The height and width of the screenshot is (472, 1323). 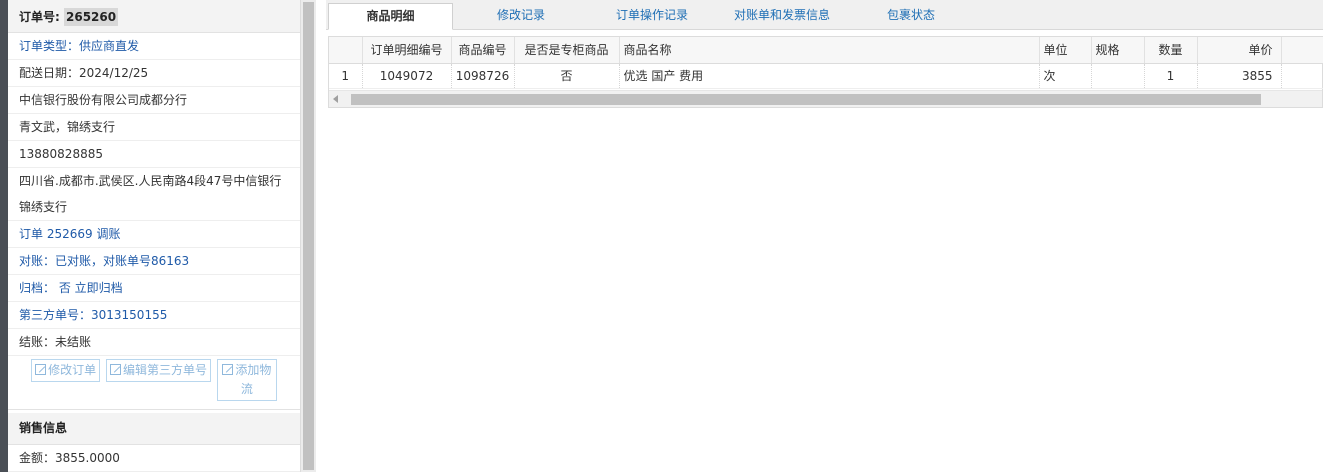 What do you see at coordinates (829, 50) in the screenshot?
I see `header-product-name: 商品名称` at bounding box center [829, 50].